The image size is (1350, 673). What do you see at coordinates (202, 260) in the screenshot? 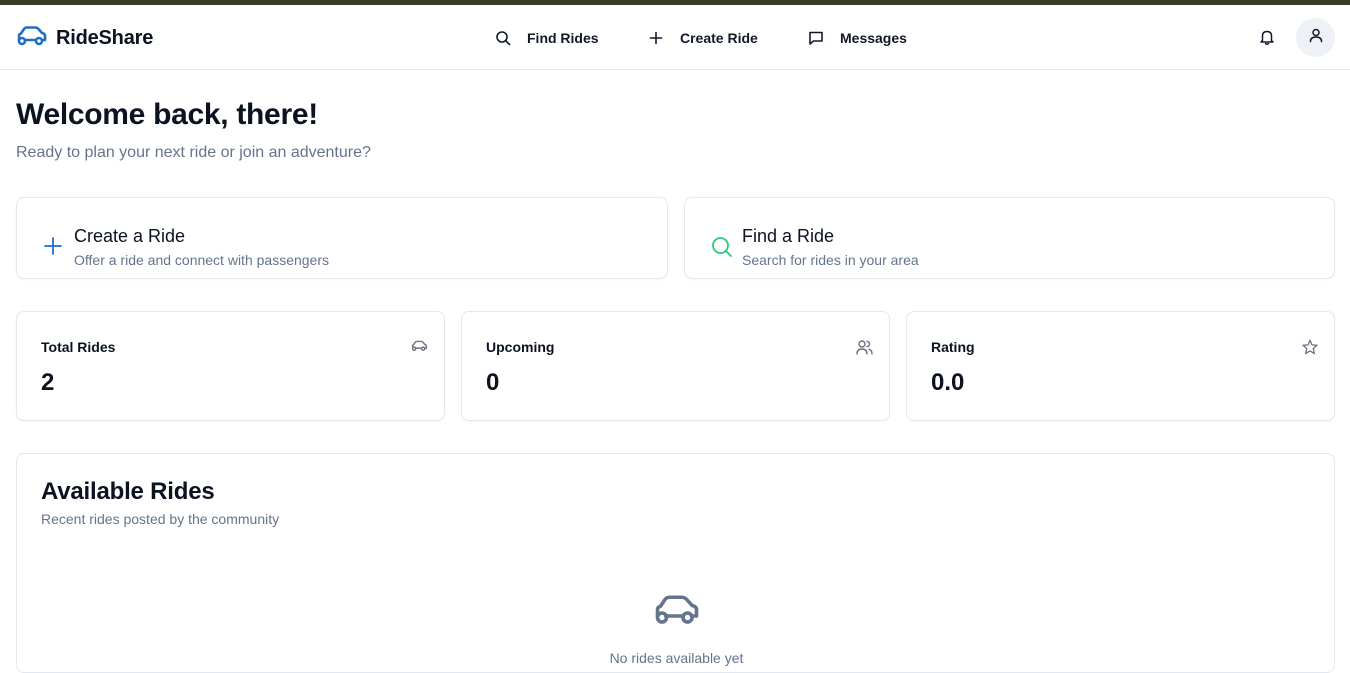
I see `create-ride-subtitle: Offer a ride and connect with passengers` at bounding box center [202, 260].